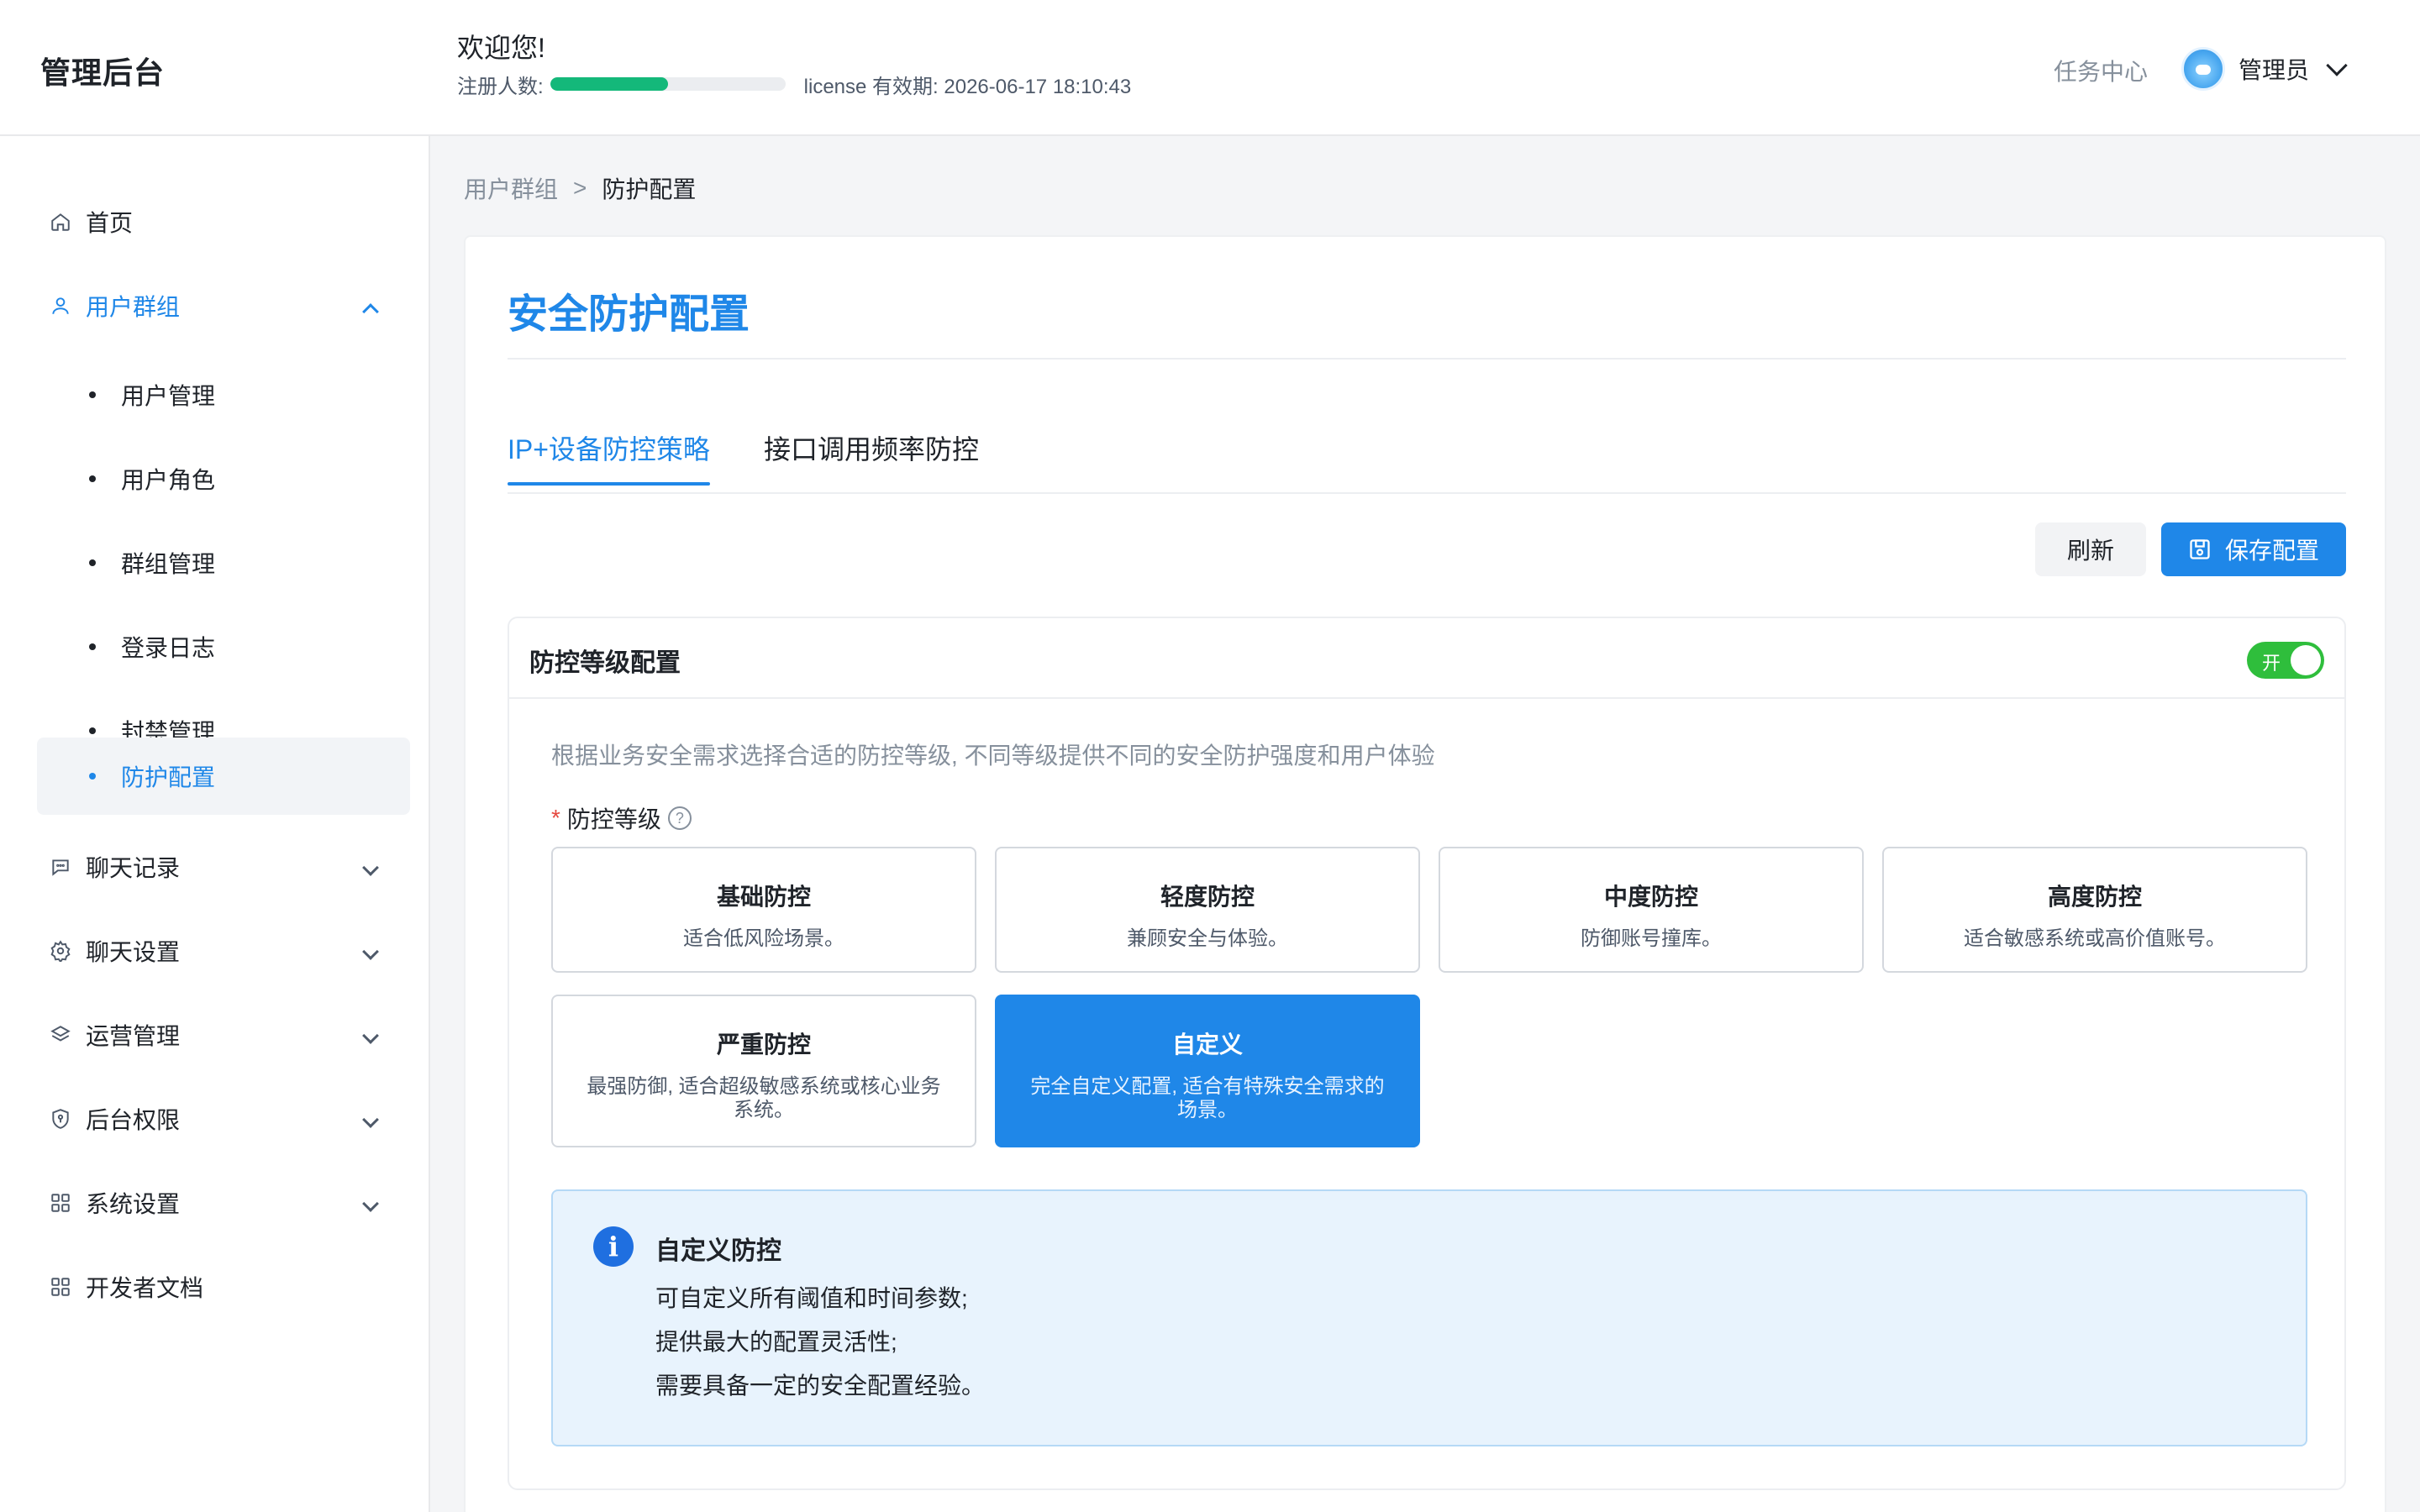  I want to click on home-icon, so click(60, 222).